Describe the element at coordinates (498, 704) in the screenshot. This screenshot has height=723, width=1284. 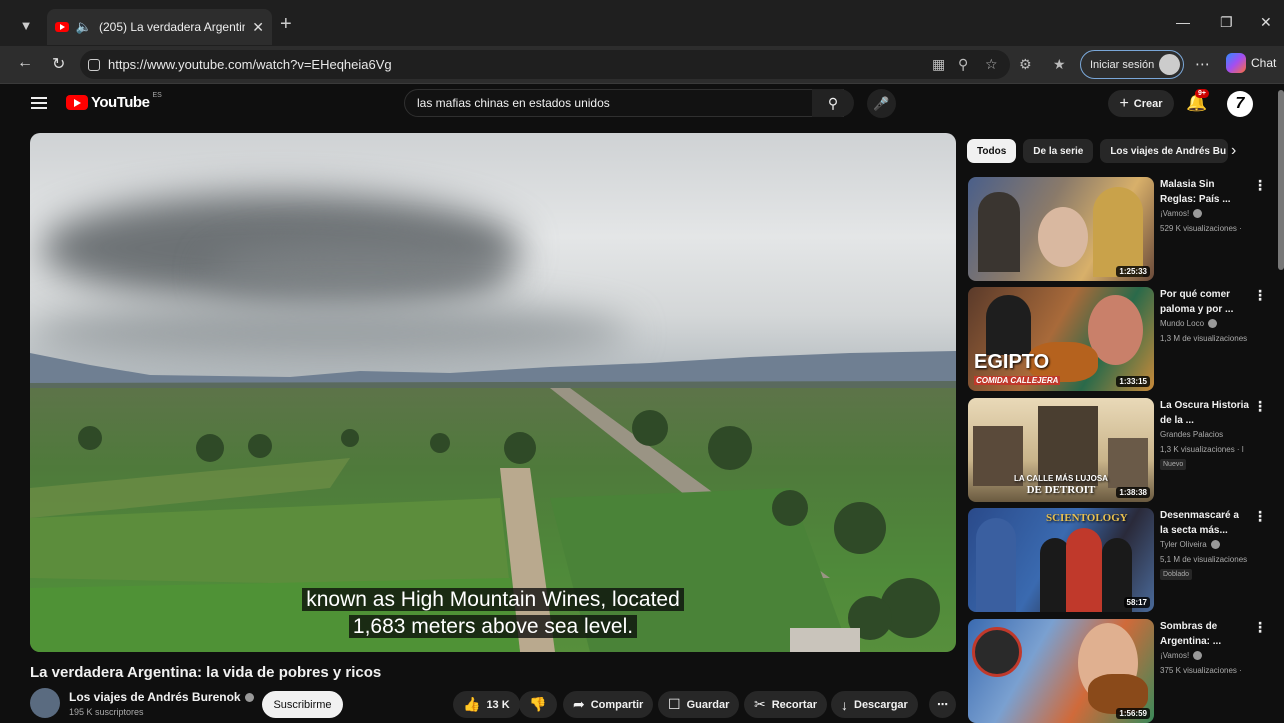
I see `like-count: 13 K` at that location.